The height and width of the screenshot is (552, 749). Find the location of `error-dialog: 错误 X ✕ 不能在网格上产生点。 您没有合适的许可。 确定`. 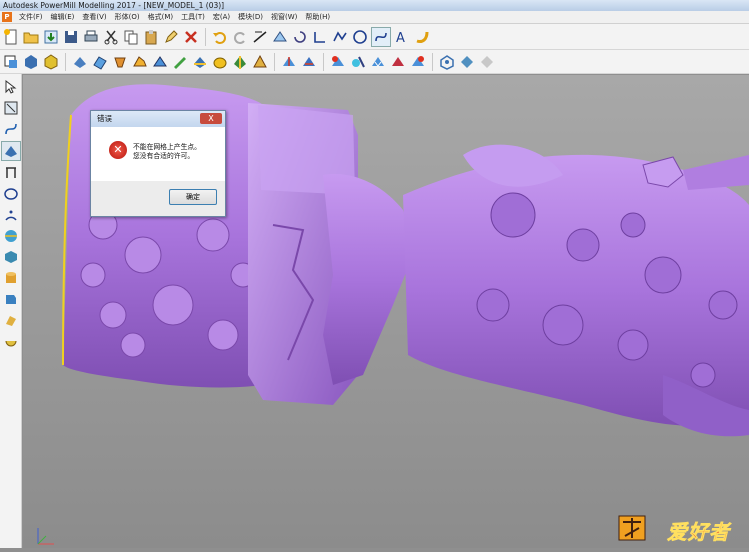

error-dialog: 错误 X ✕ 不能在网格上产生点。 您没有合适的许可。 确定 is located at coordinates (158, 163).